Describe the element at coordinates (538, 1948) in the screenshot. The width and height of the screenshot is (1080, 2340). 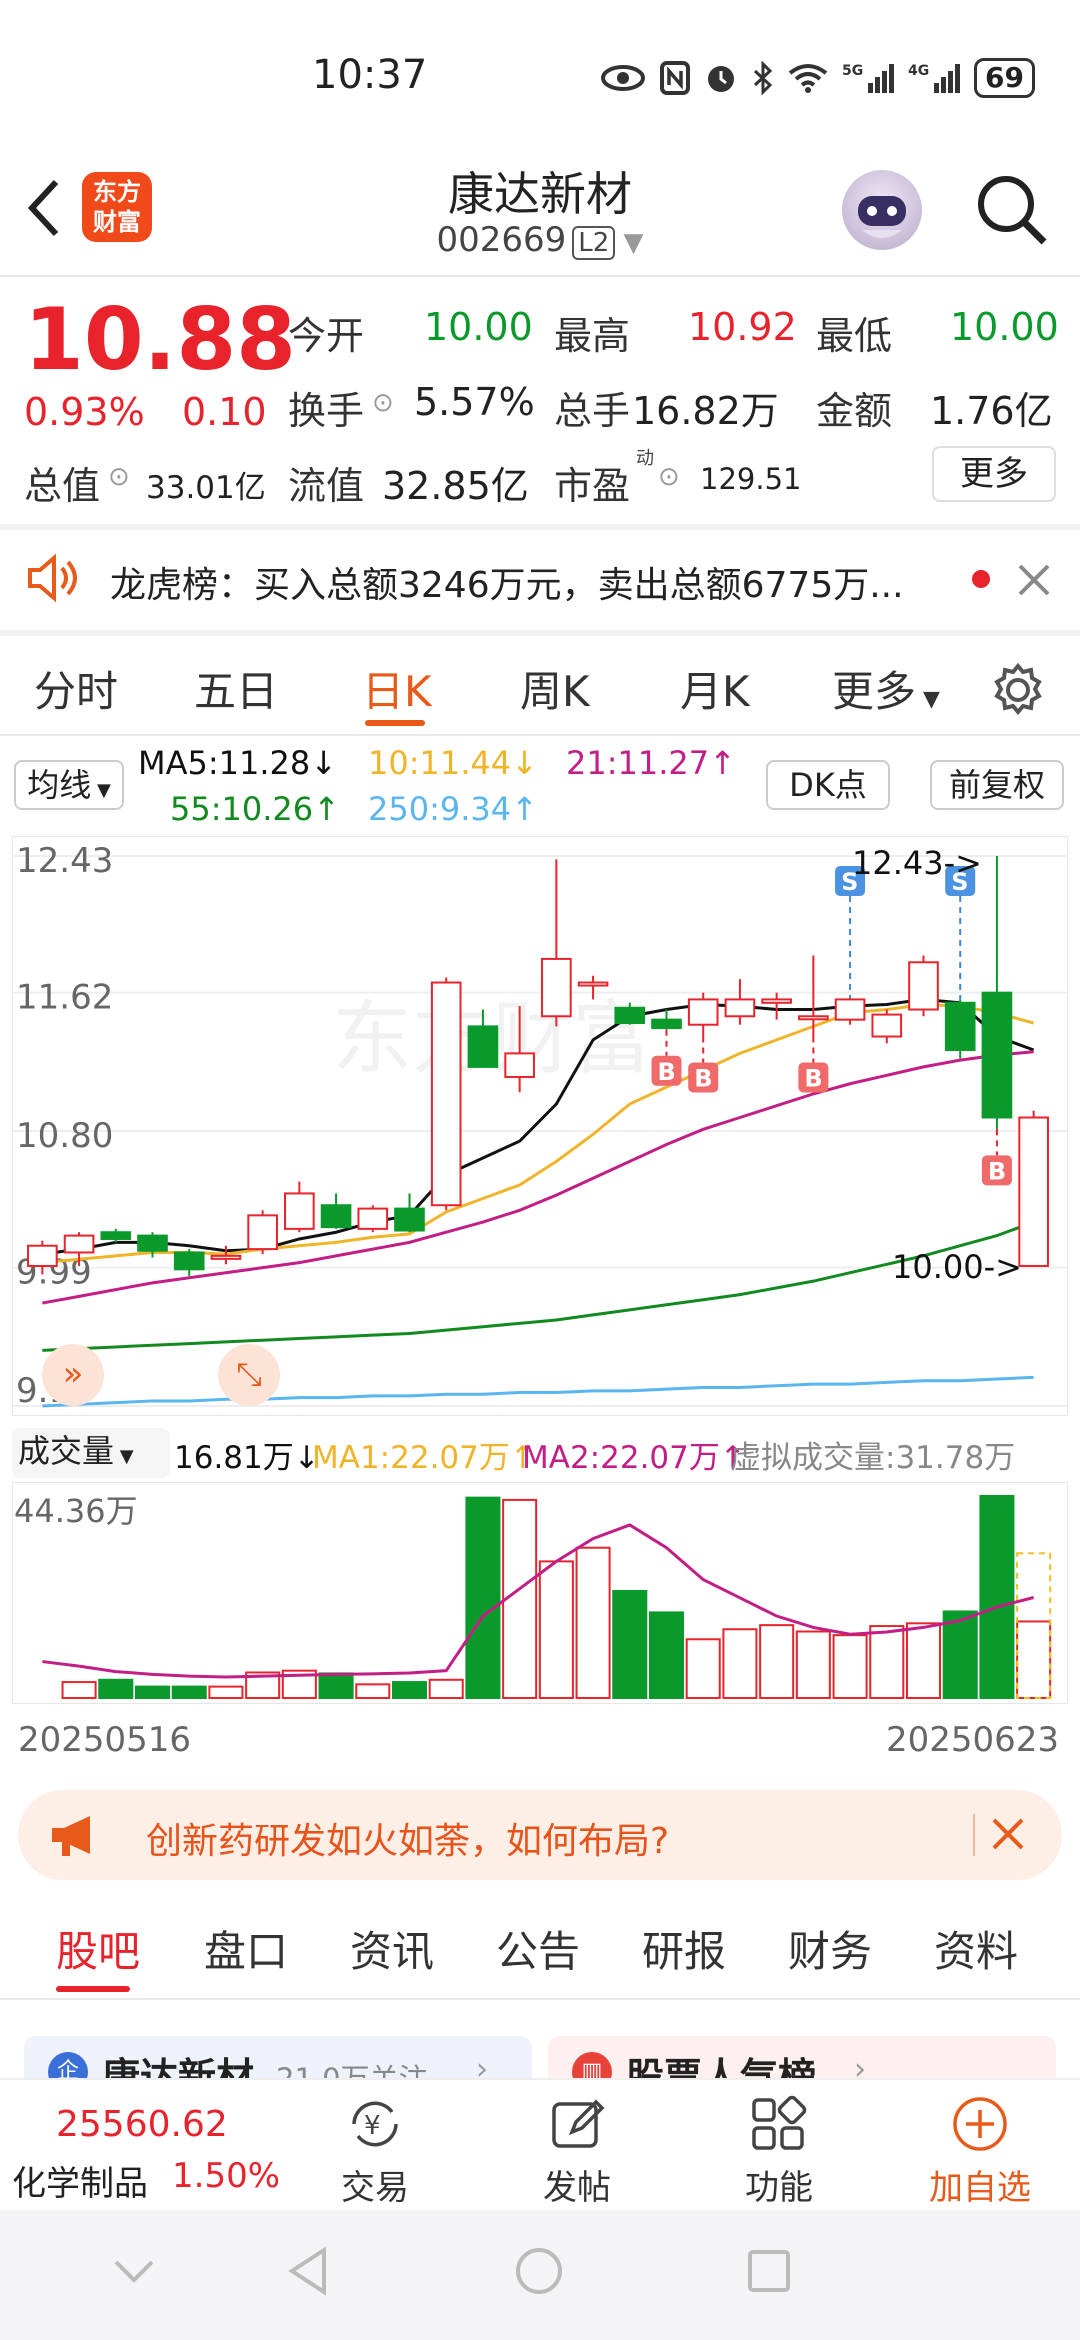
I see `tab-announcements: 公告` at that location.